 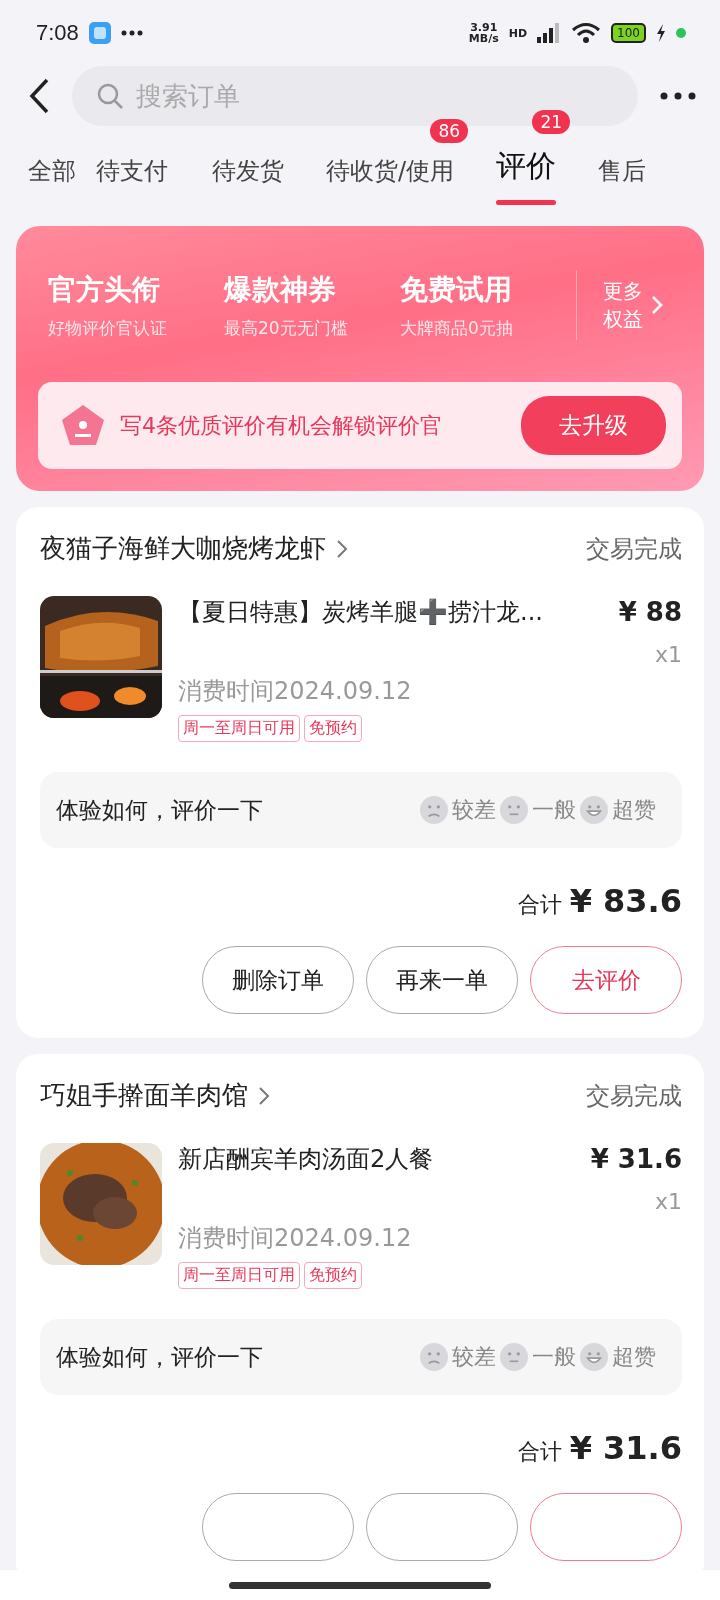 I want to click on benefit-subtitle: 最高20元无门槛, so click(x=286, y=328).